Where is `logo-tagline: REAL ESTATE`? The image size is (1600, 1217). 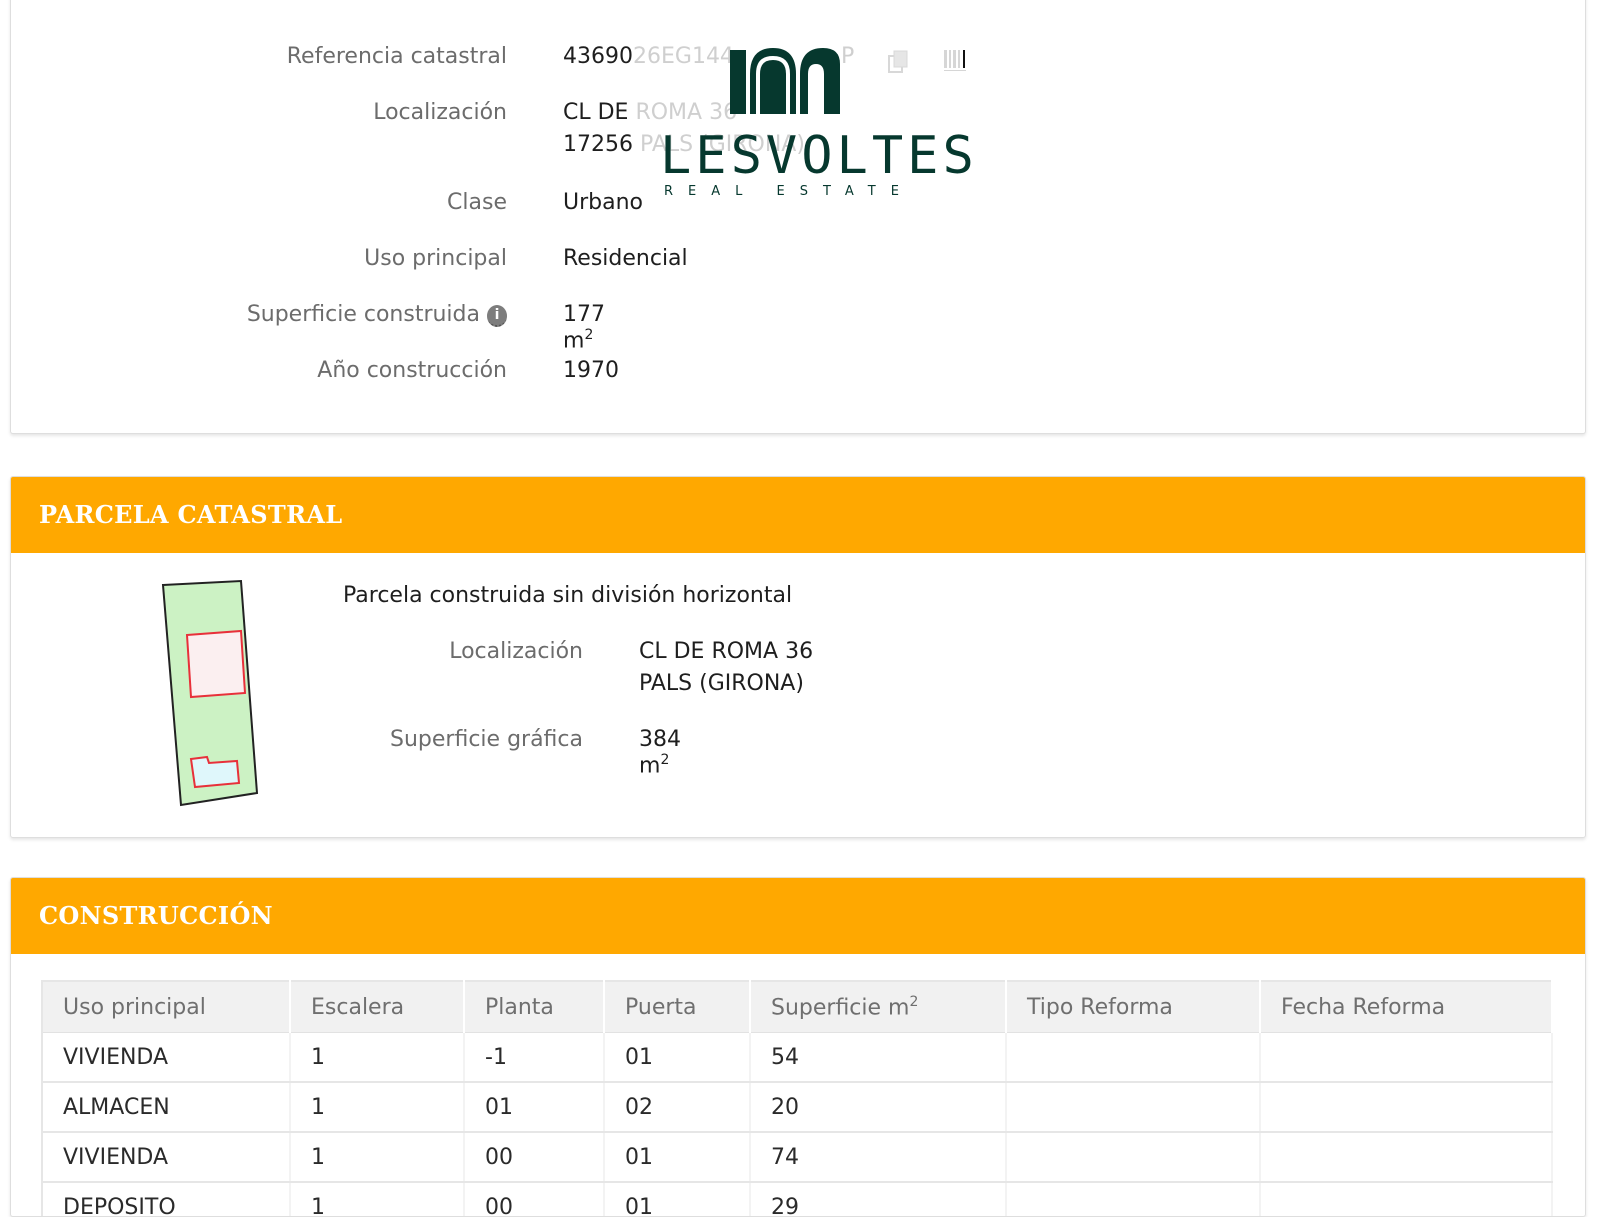 logo-tagline: REAL ESTATE is located at coordinates (789, 191).